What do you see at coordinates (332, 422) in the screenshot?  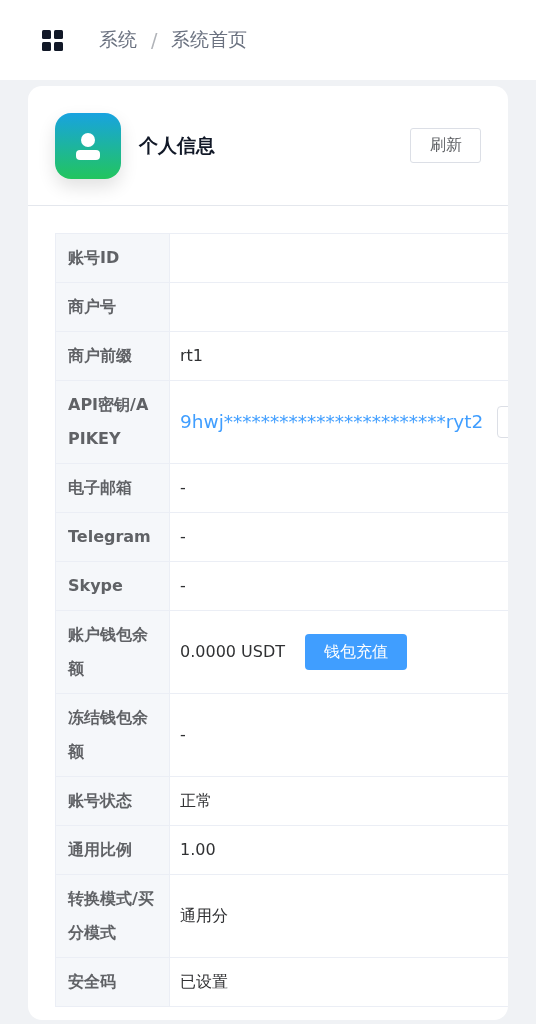 I see `api-key-value: 9hwj************************ryt2` at bounding box center [332, 422].